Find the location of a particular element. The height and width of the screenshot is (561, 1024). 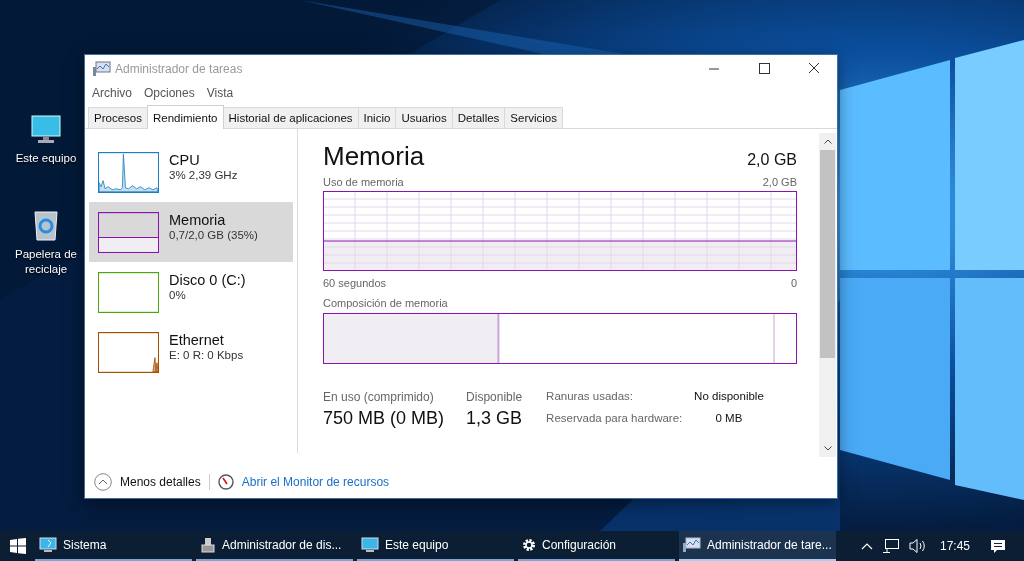

desktop-icon-label: Este equipo is located at coordinates (46, 158).